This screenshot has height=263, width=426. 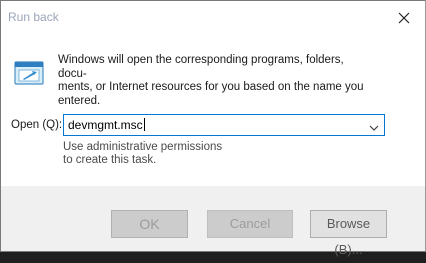 What do you see at coordinates (33, 17) in the screenshot?
I see `window-title: Run back` at bounding box center [33, 17].